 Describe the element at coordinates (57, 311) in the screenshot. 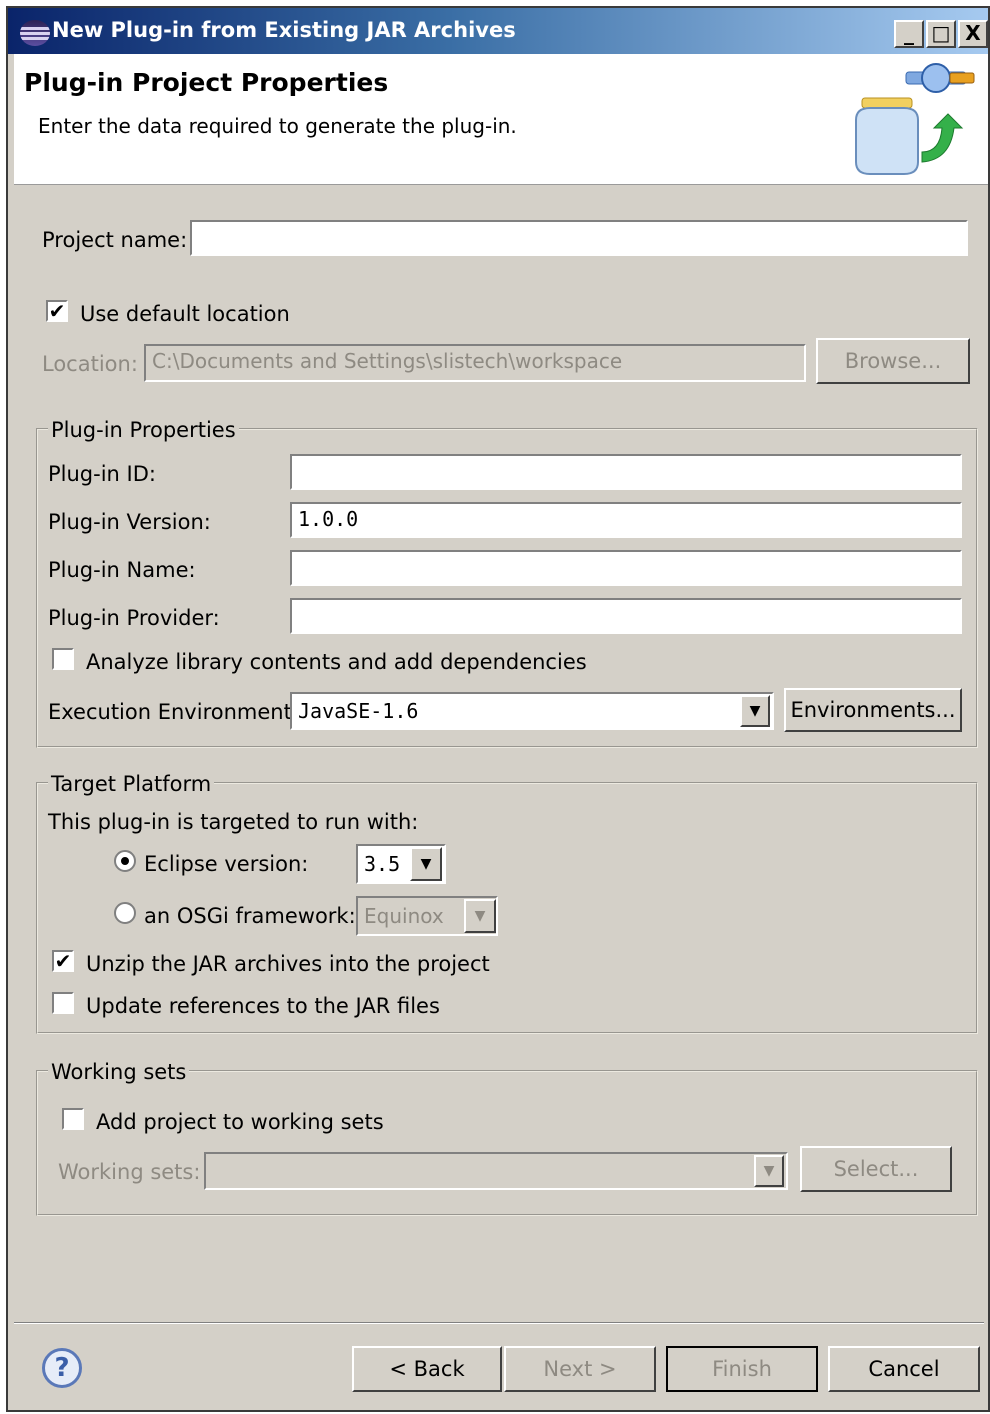

I see `use-default-location-checkbox: ✔` at that location.